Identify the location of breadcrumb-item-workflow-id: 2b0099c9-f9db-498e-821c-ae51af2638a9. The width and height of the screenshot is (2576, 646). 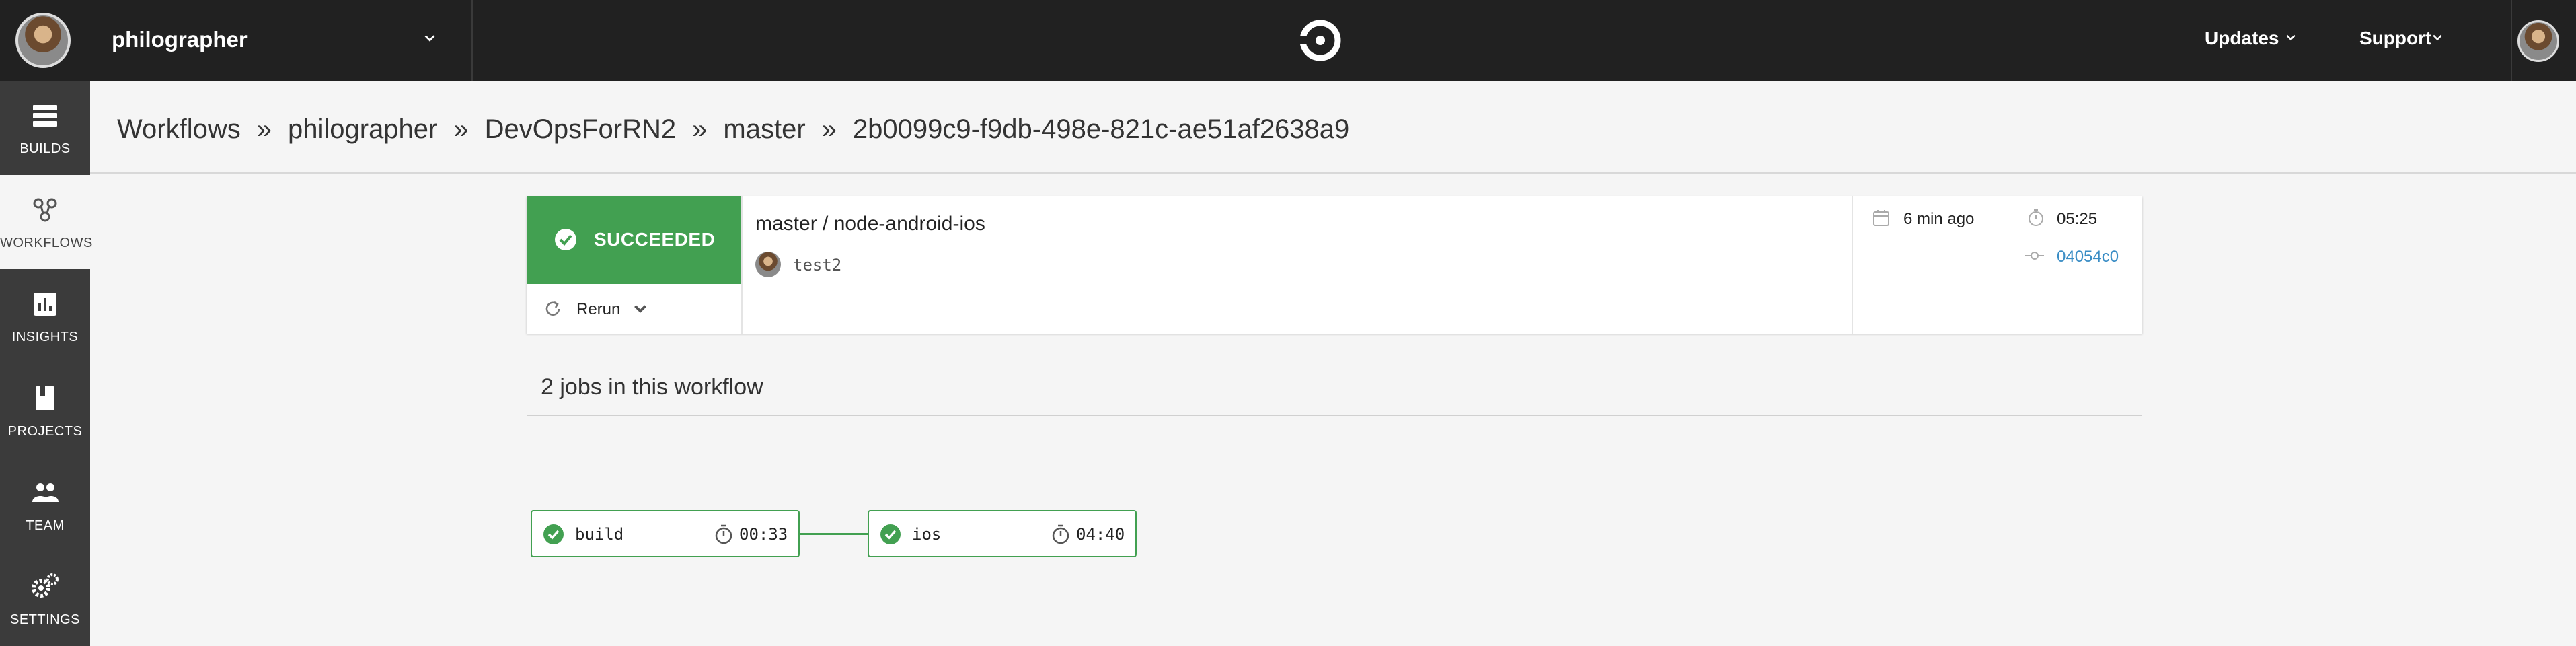
(1101, 129).